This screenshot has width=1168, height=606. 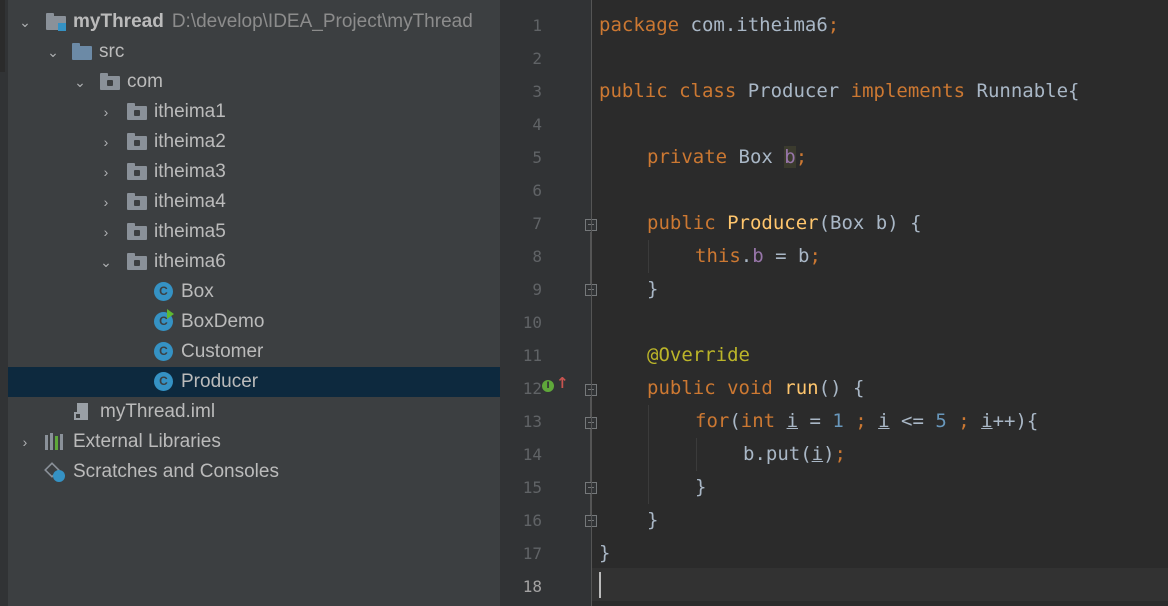 I want to click on code-line-12: public void run() {, so click(x=756, y=388).